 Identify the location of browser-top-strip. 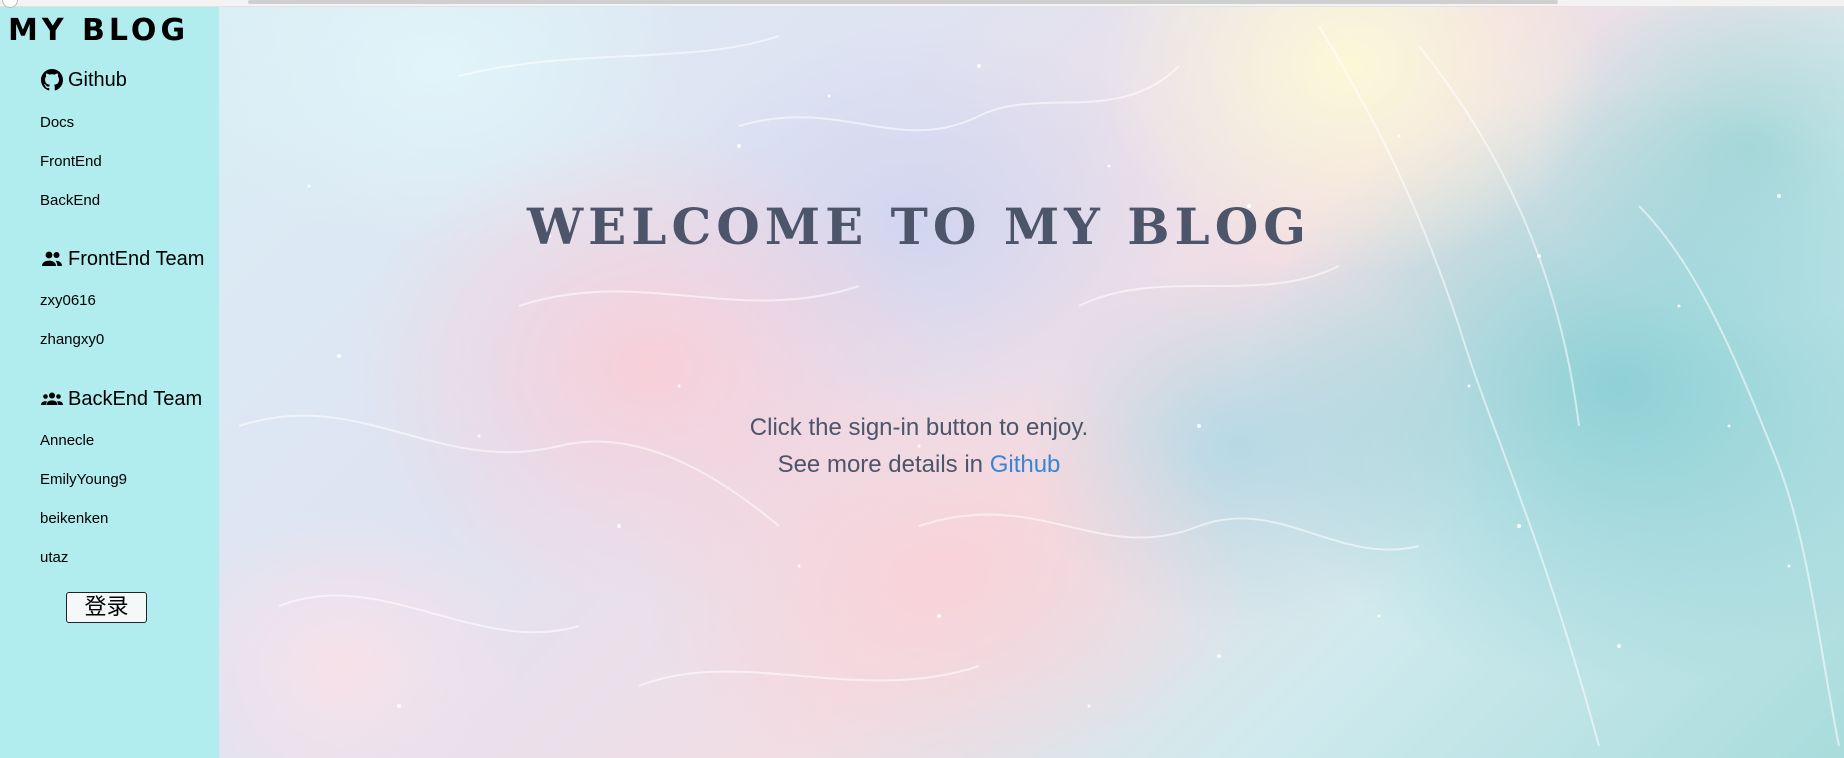
(922, 4).